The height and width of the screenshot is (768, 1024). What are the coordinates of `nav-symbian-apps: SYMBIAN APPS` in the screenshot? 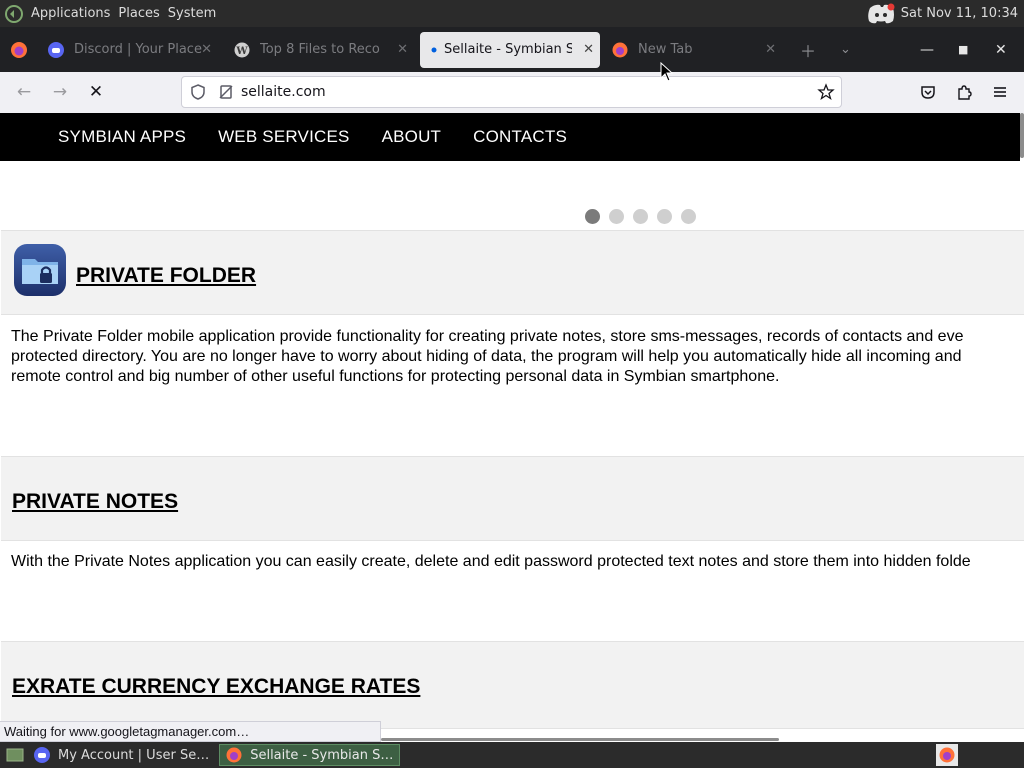 It's located at (122, 137).